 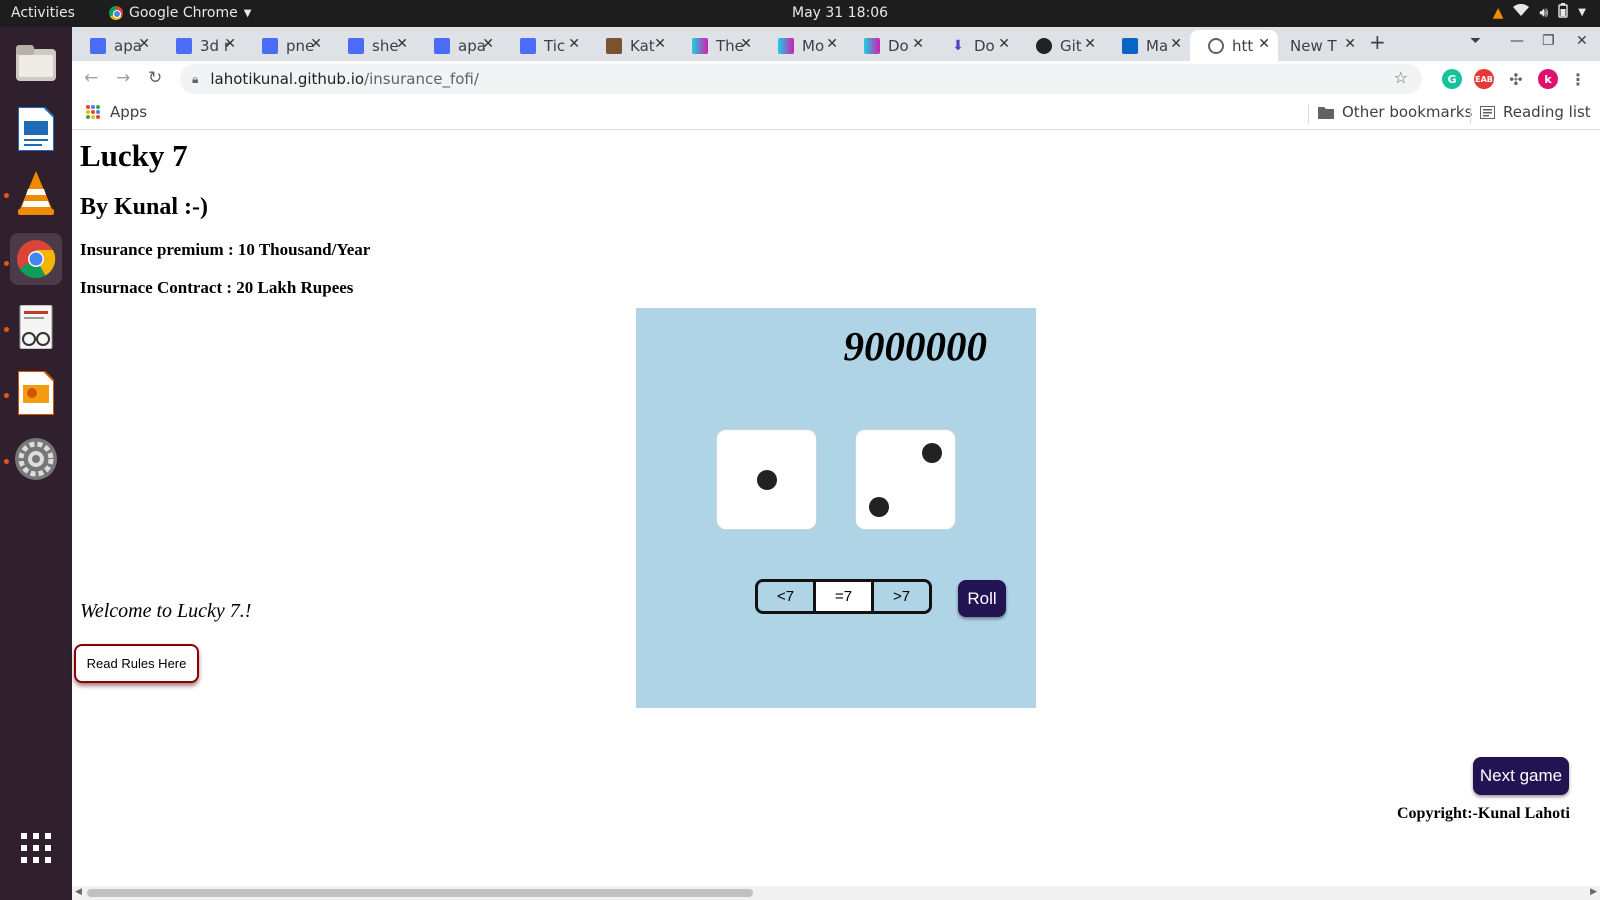 I want to click on dock-chrome, so click(x=36, y=259).